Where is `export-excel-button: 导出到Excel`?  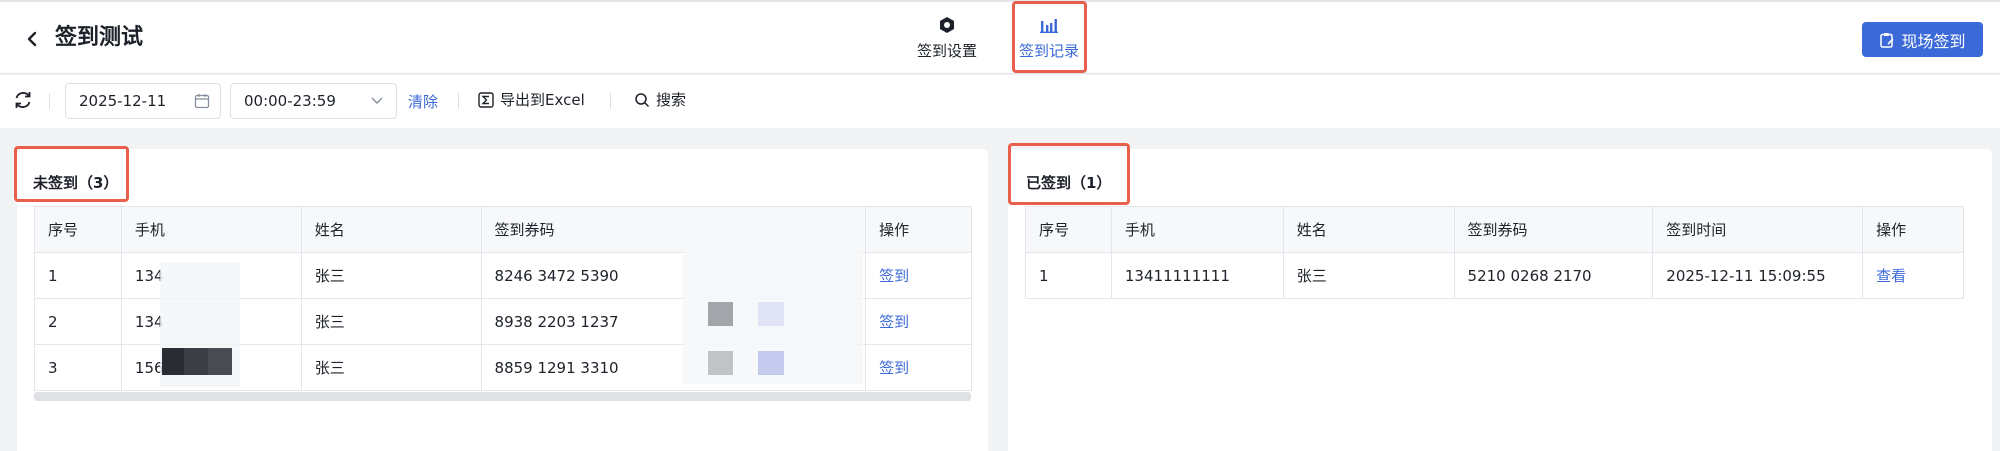
export-excel-button: 导出到Excel is located at coordinates (531, 99).